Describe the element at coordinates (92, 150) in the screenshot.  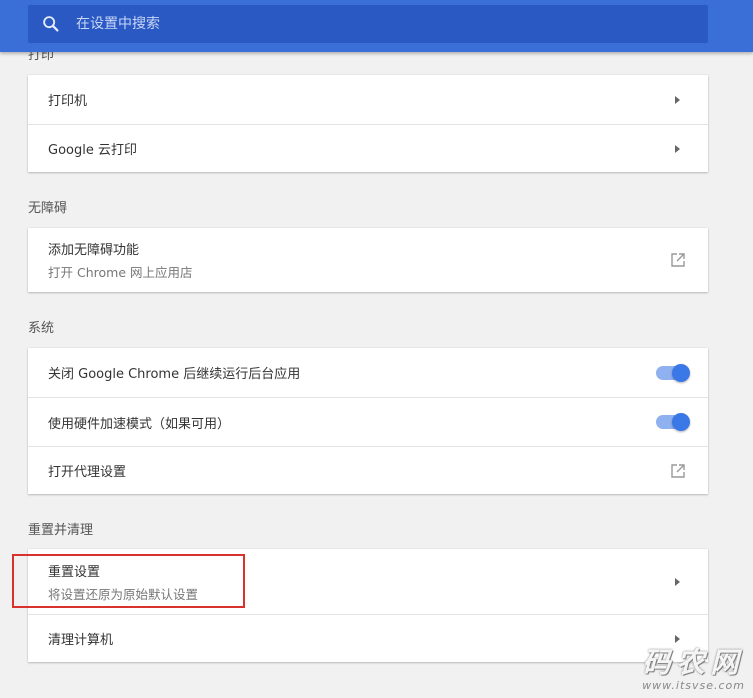
I see `cloud-print-label: Google 云打印` at that location.